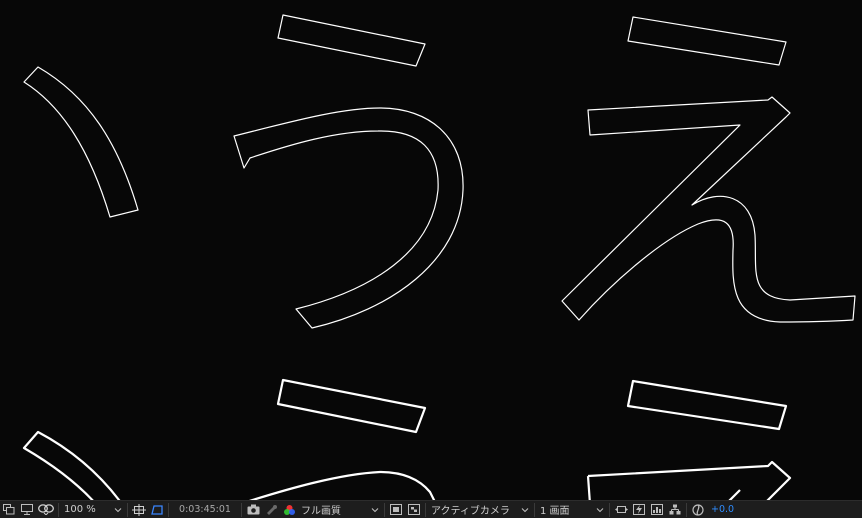 This screenshot has height=518, width=862. Describe the element at coordinates (708, 209) in the screenshot. I see `glyph-e-body-top` at that location.